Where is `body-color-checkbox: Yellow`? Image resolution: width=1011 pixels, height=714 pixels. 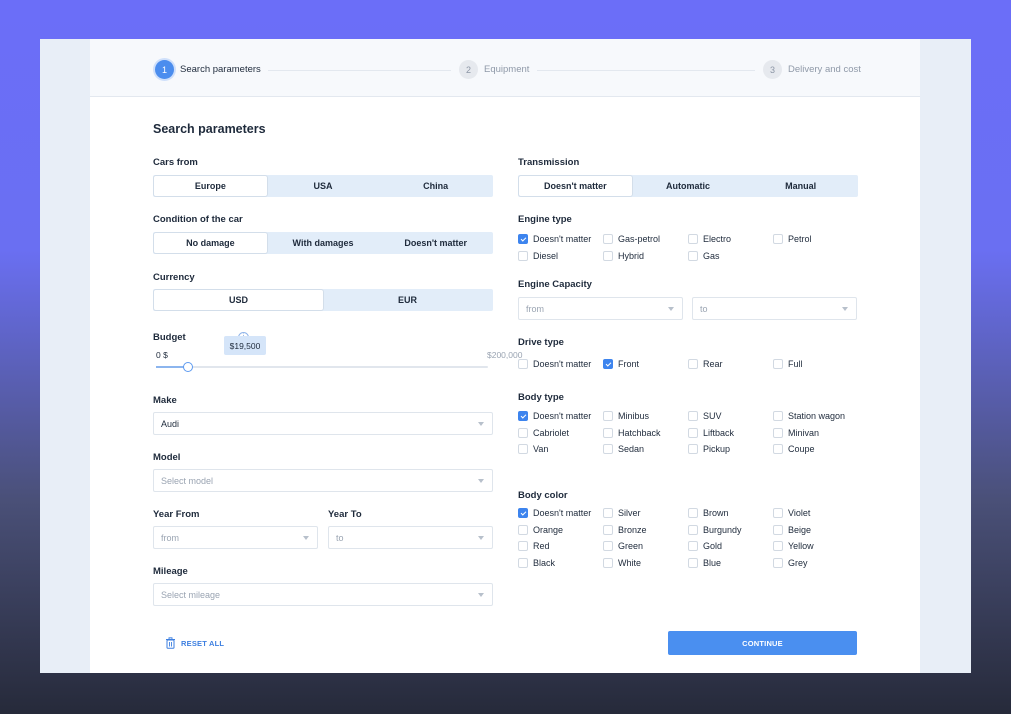
body-color-checkbox: Yellow is located at coordinates (815, 546).